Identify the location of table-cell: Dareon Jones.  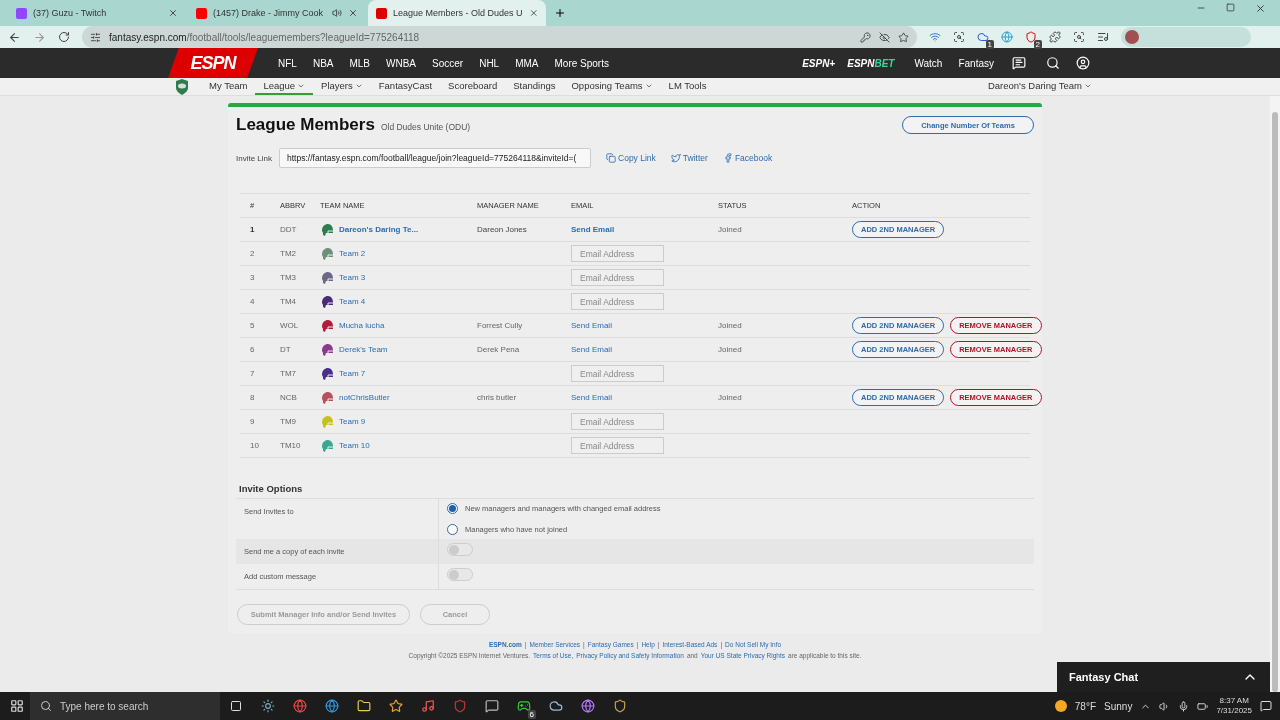
(502, 229).